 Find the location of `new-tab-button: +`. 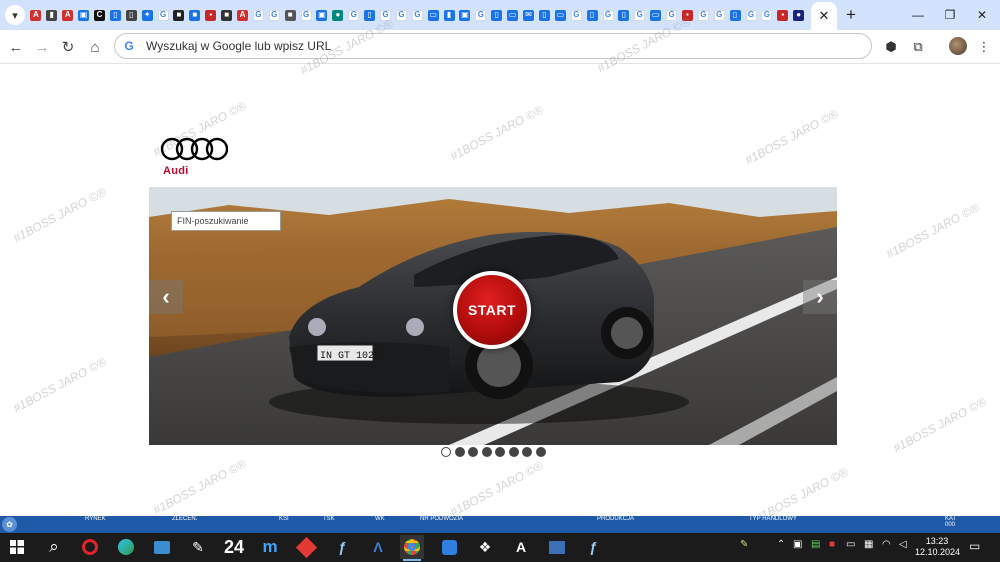

new-tab-button: + is located at coordinates (851, 15).